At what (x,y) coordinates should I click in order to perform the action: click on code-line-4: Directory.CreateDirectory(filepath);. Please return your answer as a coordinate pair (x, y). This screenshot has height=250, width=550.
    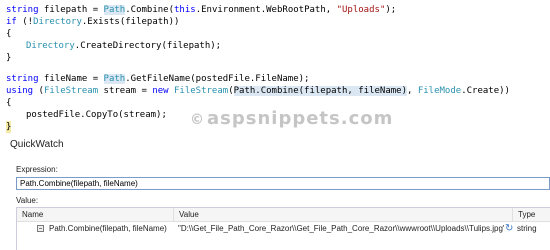
    Looking at the image, I should click on (123, 46).